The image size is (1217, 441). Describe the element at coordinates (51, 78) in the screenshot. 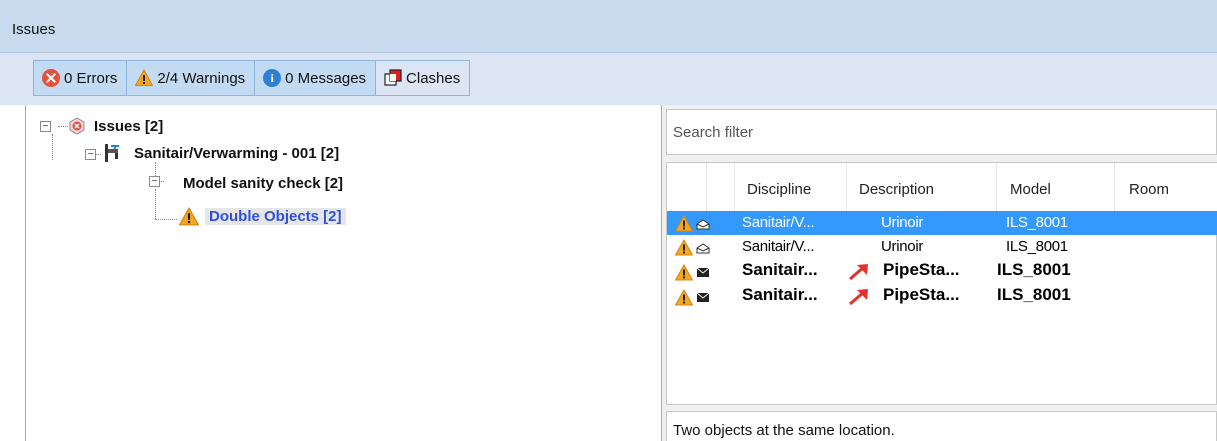

I see `error-icon` at that location.